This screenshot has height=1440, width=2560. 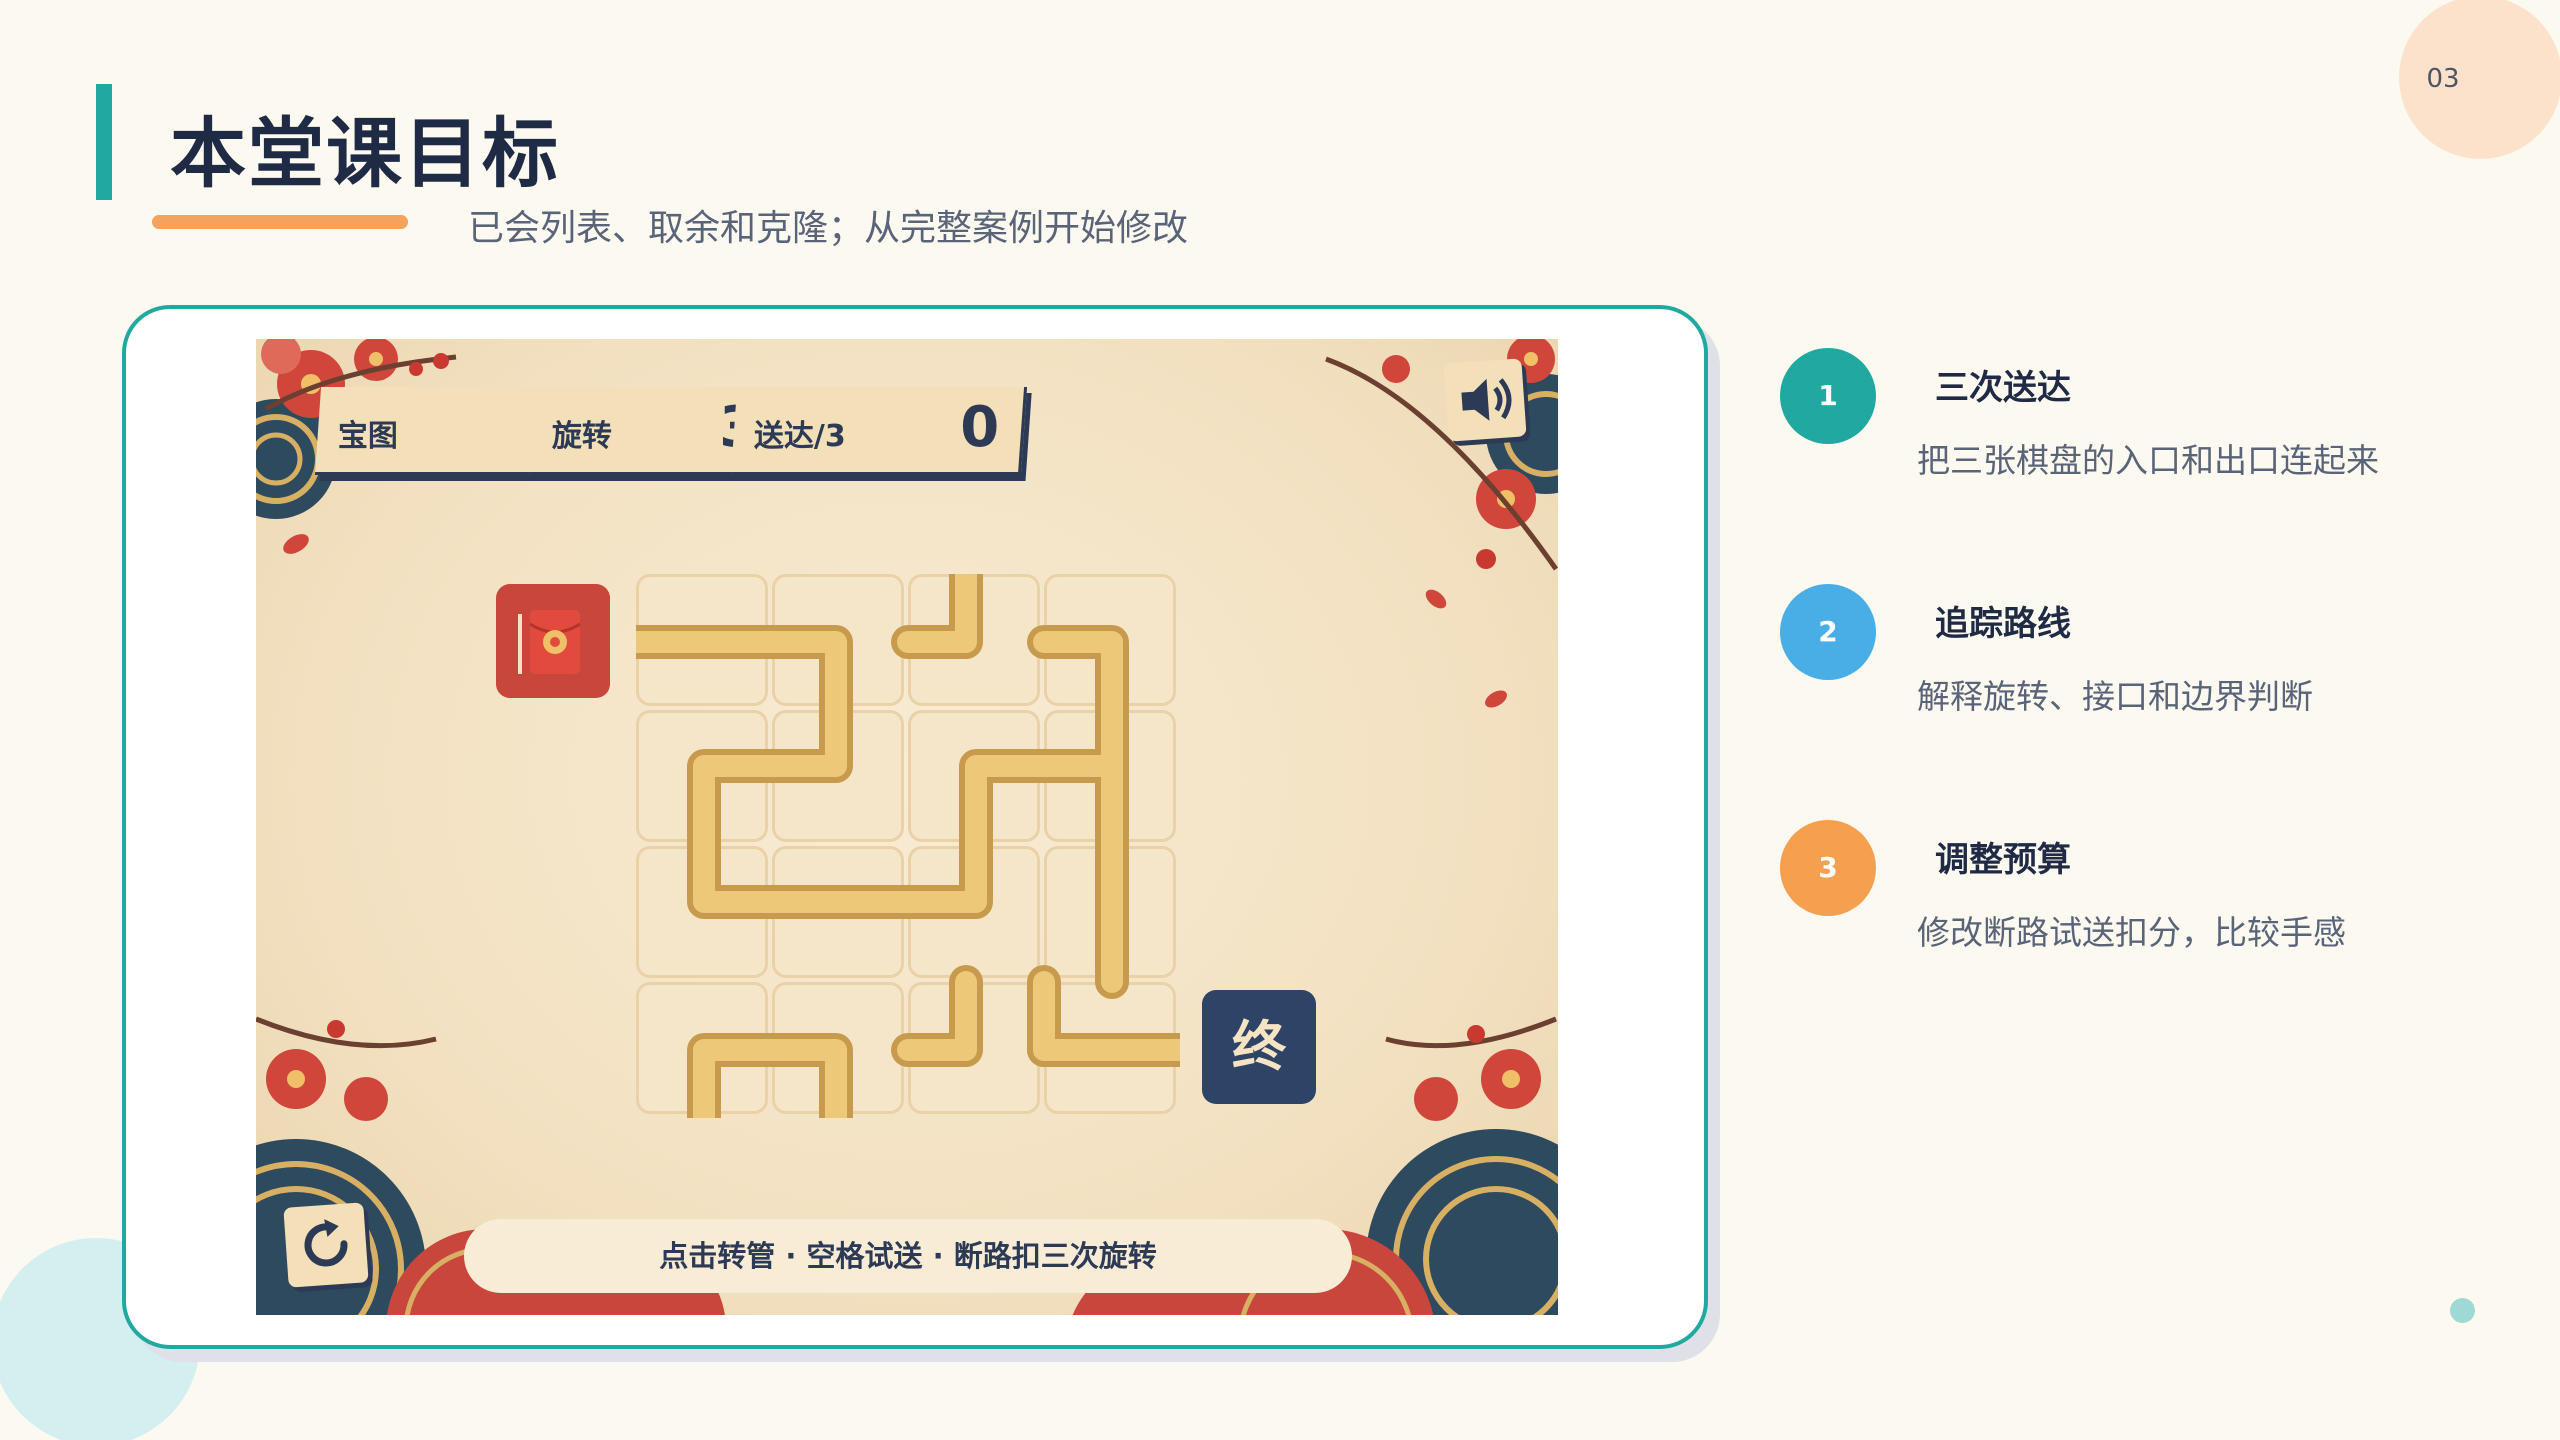 I want to click on goal-title: 追踪路线, so click(x=2003, y=624).